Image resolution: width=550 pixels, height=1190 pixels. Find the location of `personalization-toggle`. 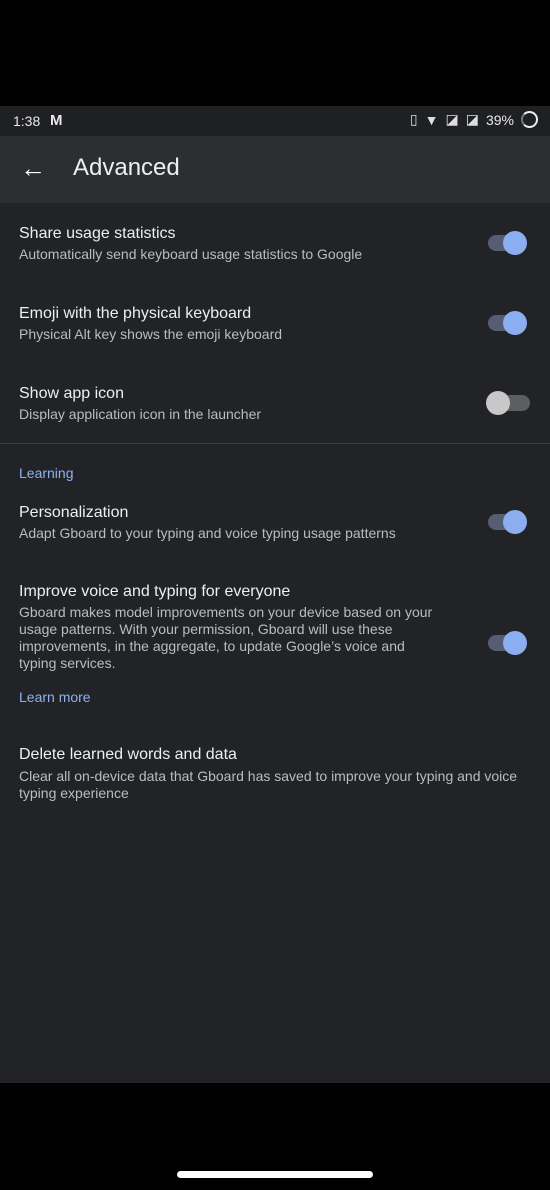

personalization-toggle is located at coordinates (507, 522).